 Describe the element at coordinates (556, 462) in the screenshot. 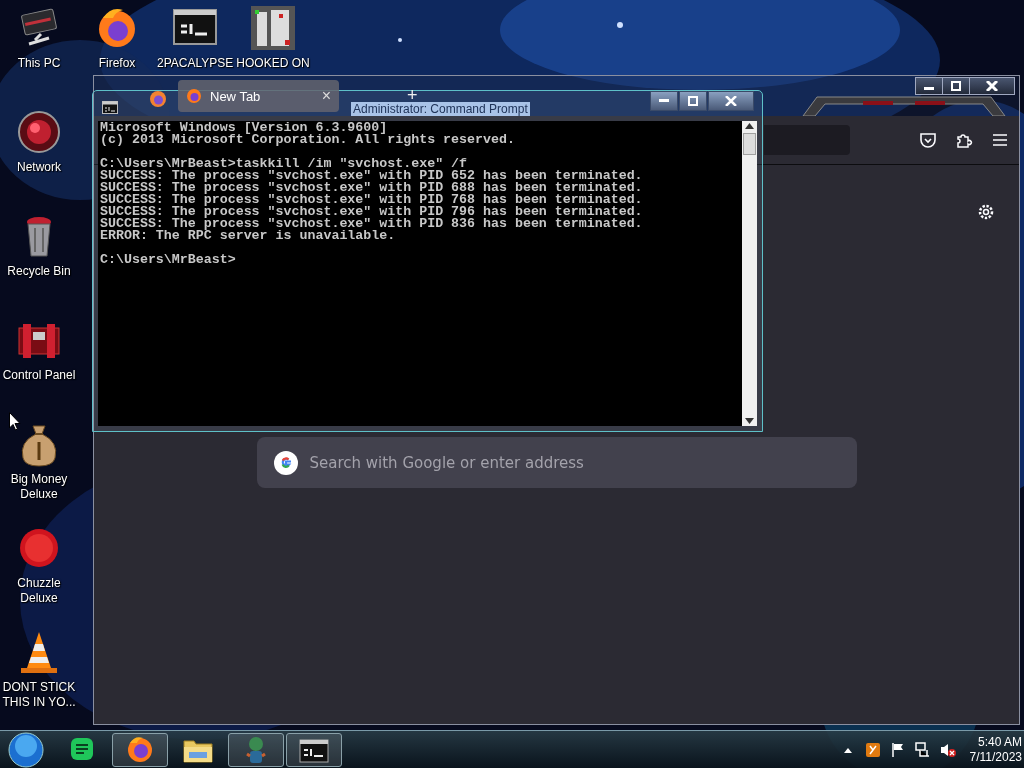

I see `search-field: Search with Google or enter address` at that location.